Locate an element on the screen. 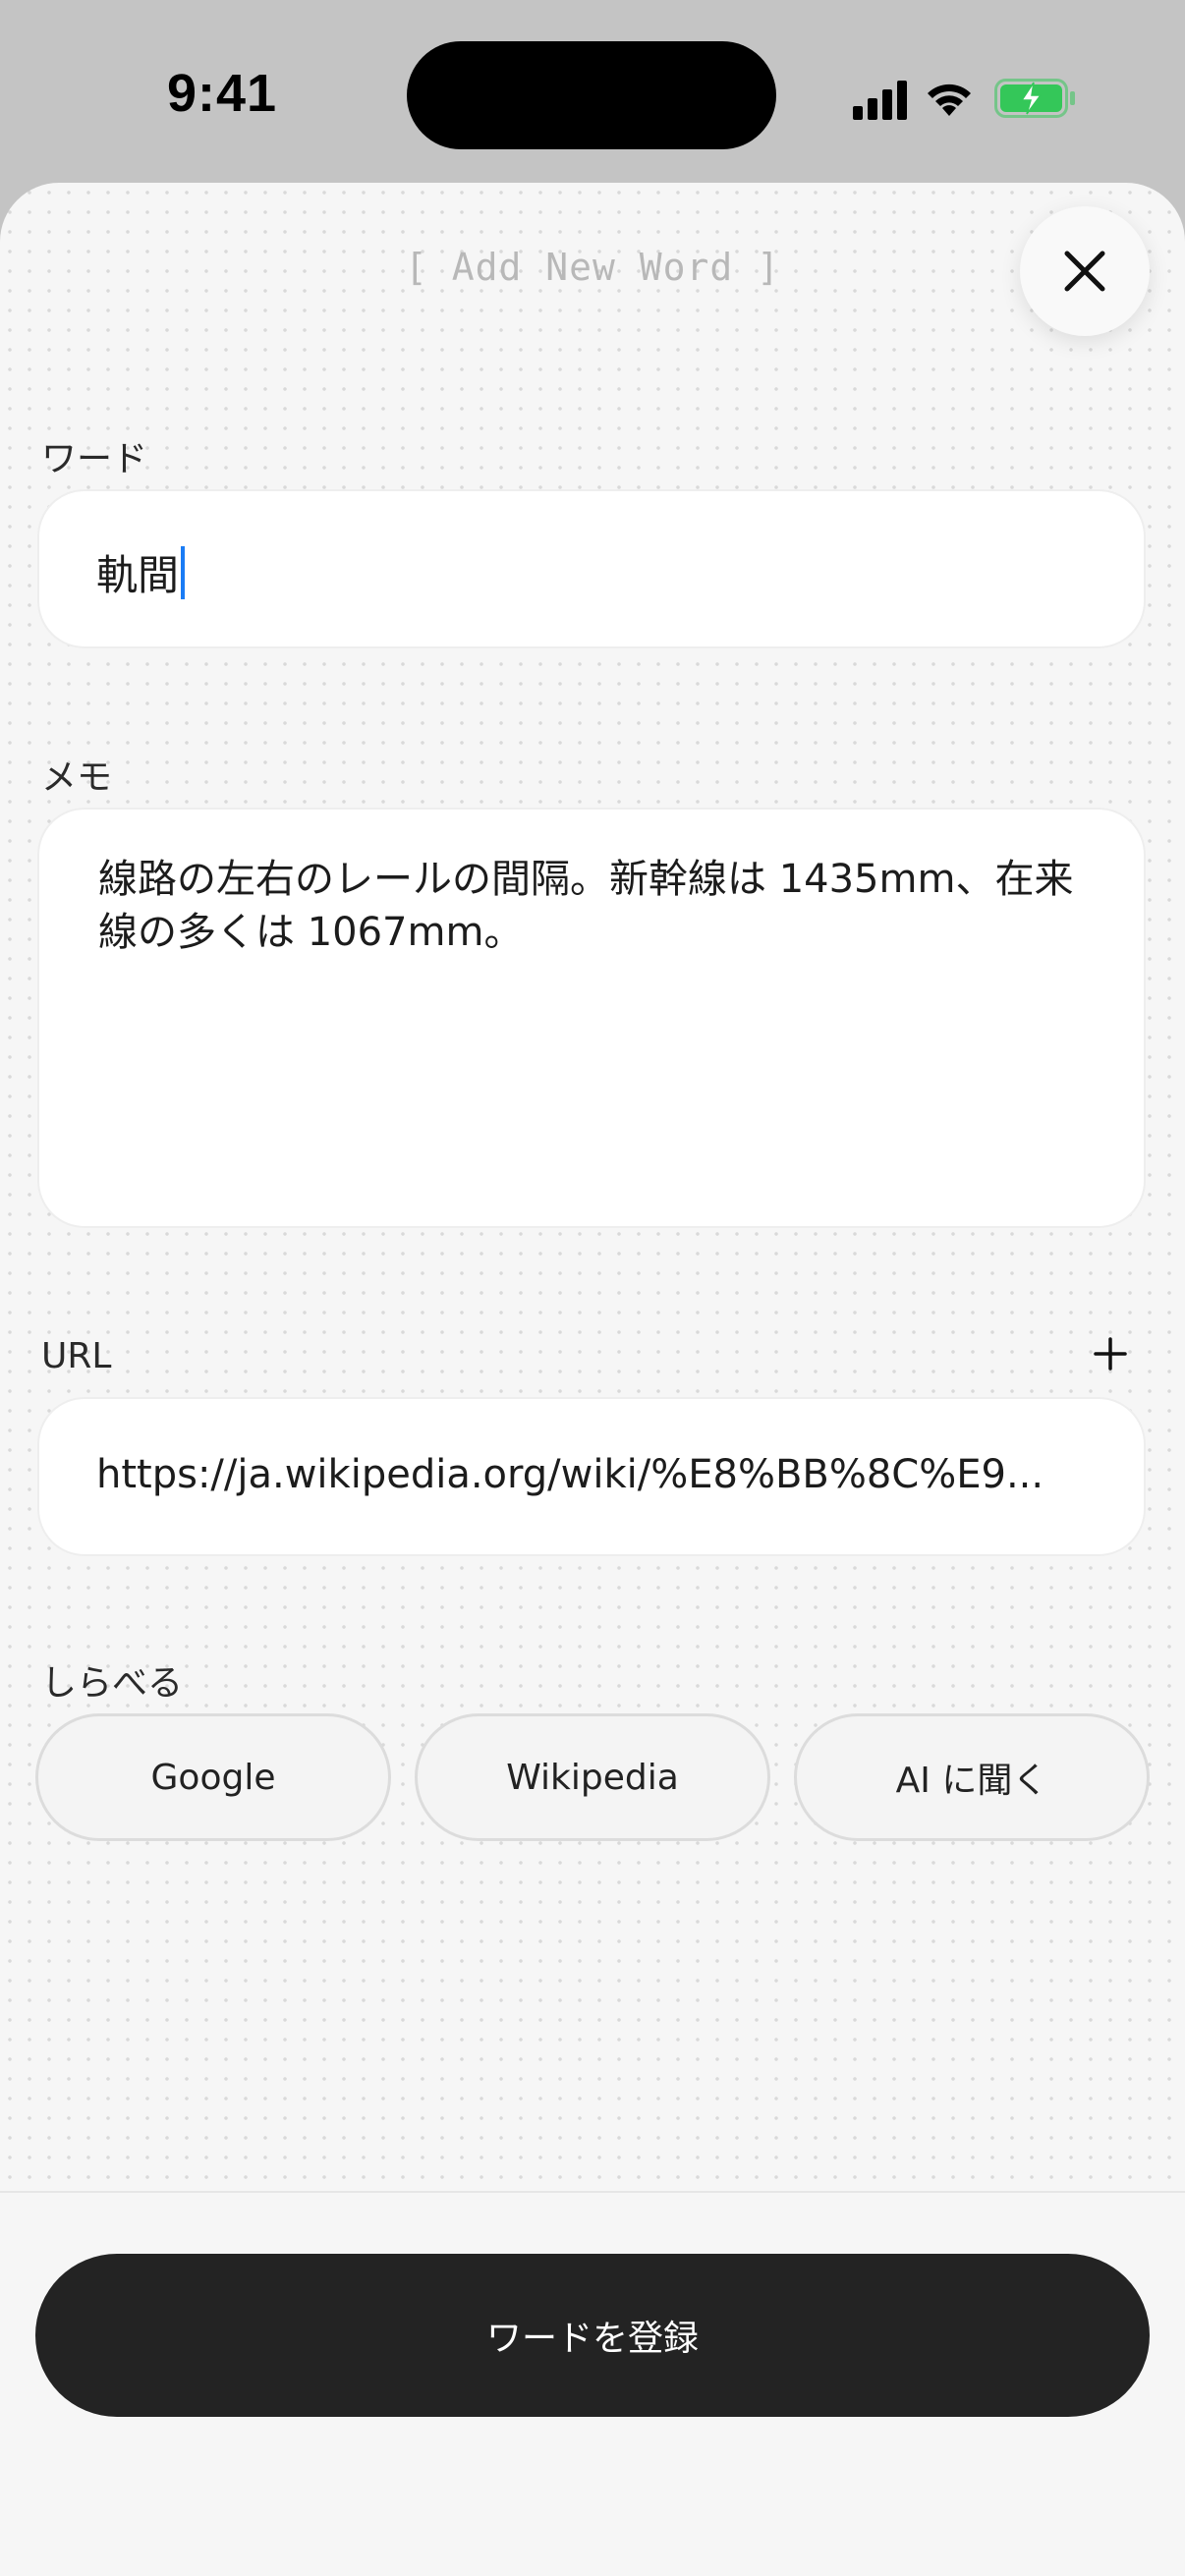 The height and width of the screenshot is (2576, 1185). wifi-icon is located at coordinates (950, 100).